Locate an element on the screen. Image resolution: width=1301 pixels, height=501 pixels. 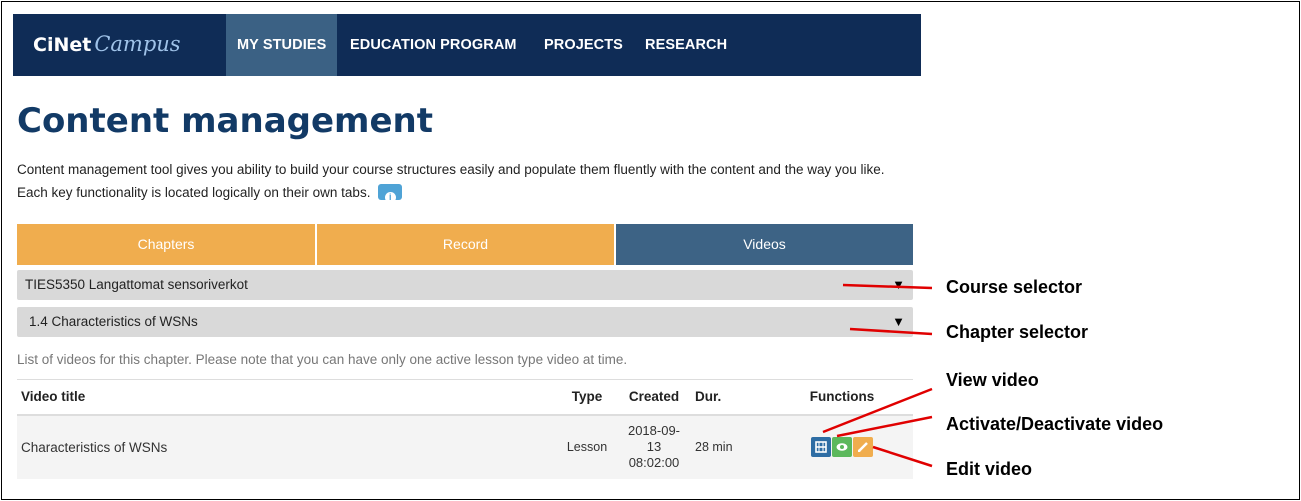
chapter-selector-pointer is located at coordinates (891, 331).